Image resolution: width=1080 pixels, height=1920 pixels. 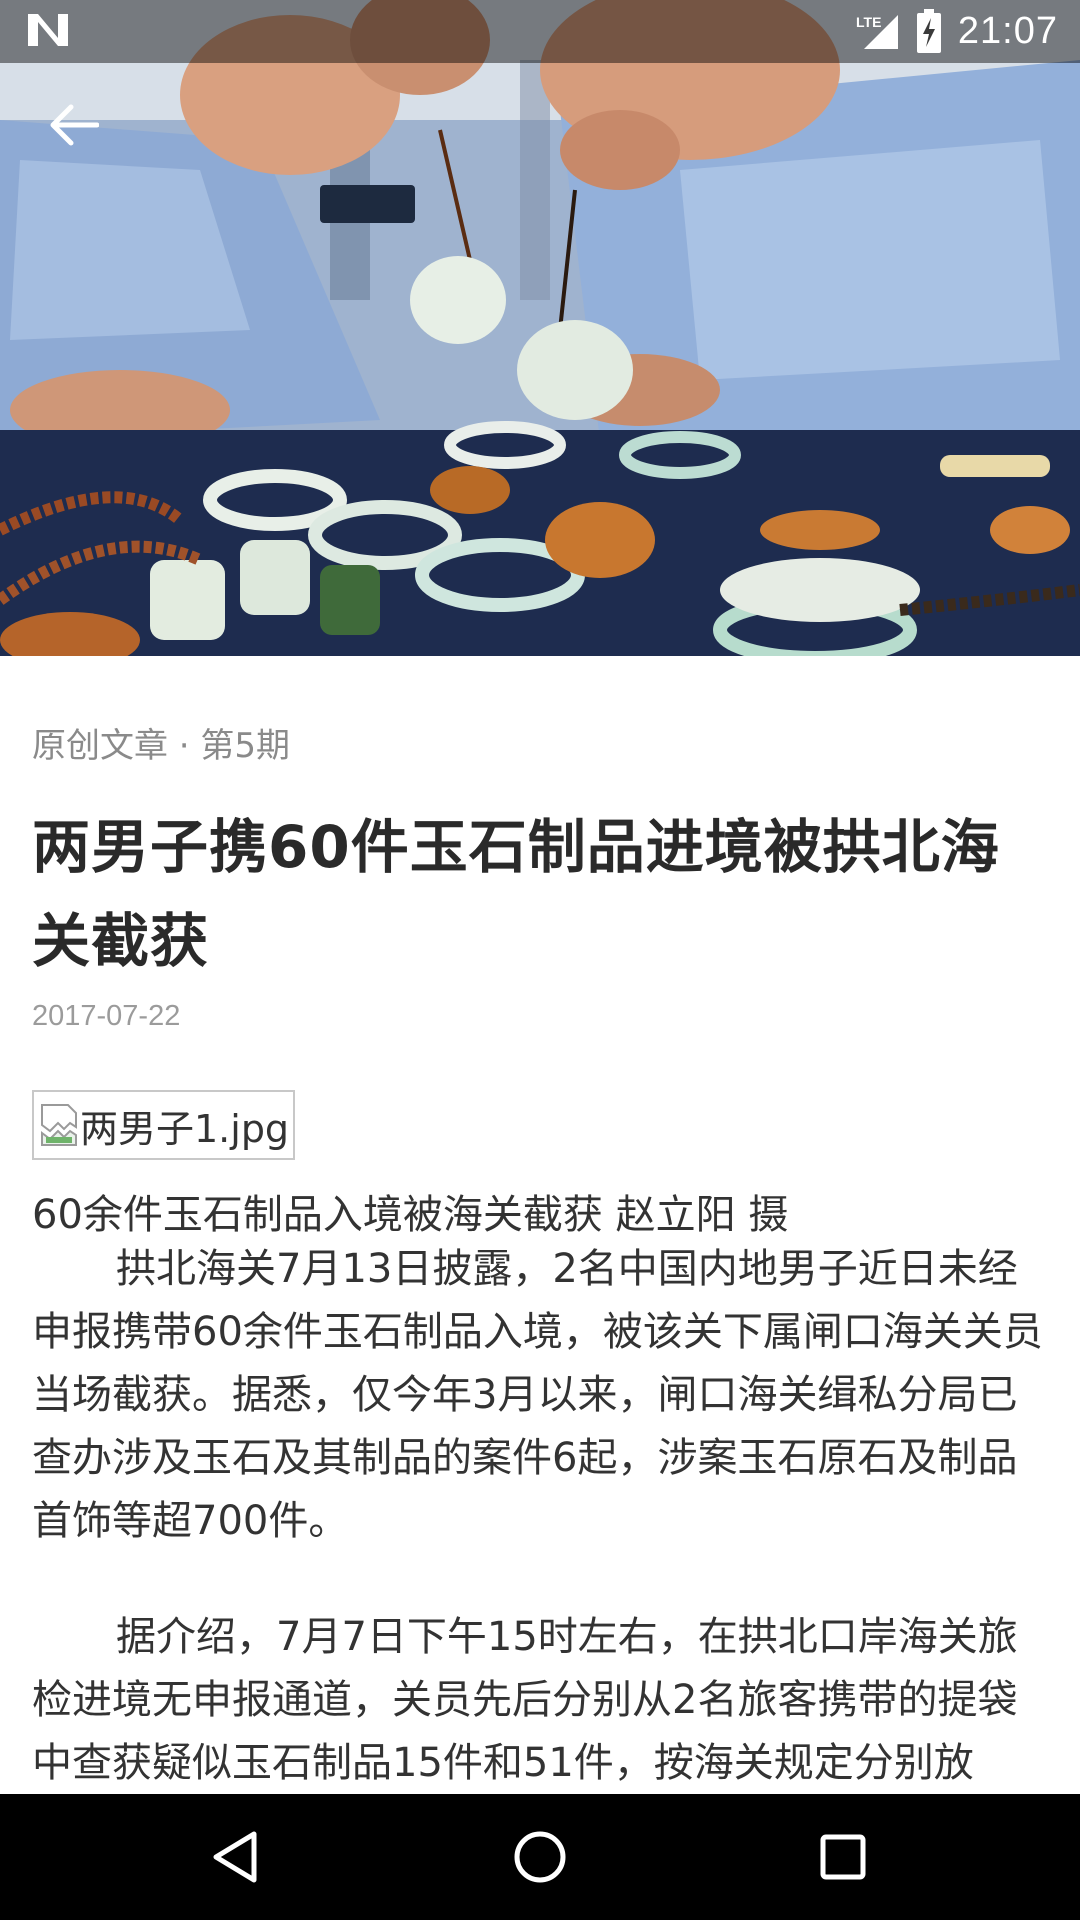 I want to click on square-recents-icon, so click(x=843, y=1857).